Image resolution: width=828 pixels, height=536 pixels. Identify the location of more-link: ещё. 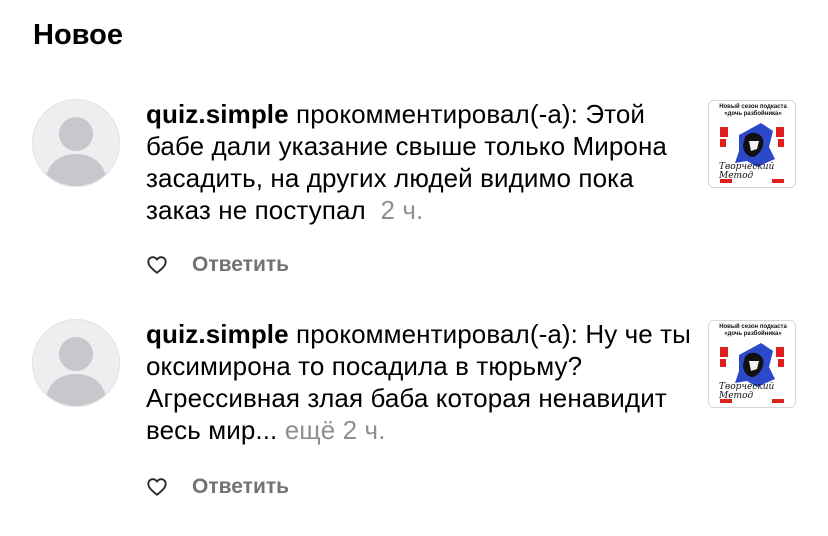
(310, 430).